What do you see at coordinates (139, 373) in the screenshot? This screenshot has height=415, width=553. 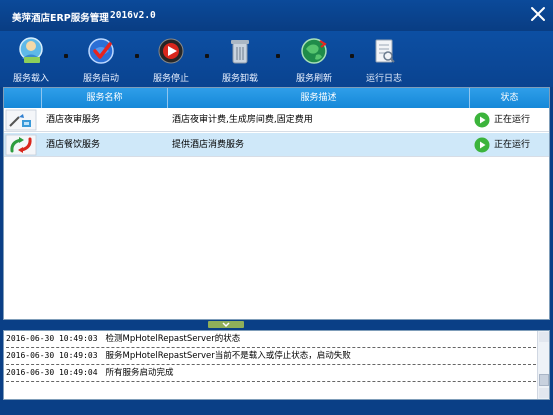 I see `log-message: 所有服务启动完成` at bounding box center [139, 373].